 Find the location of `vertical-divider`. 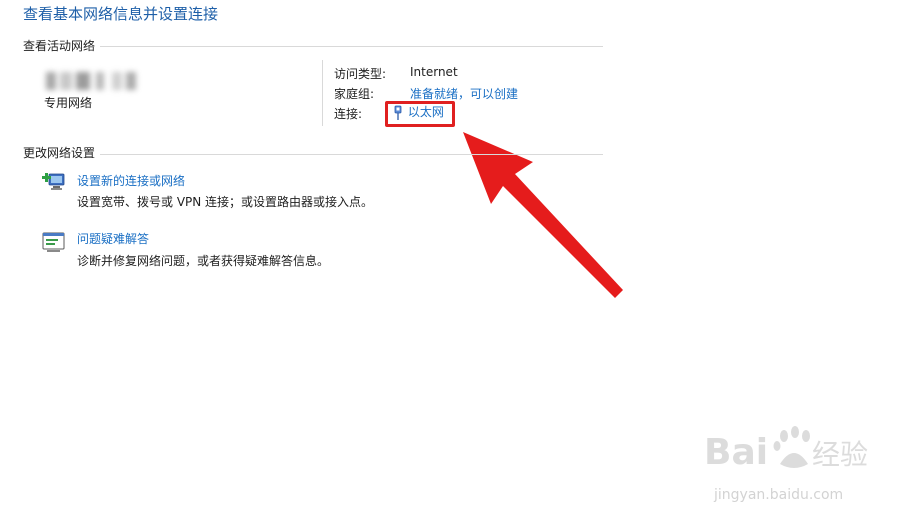

vertical-divider is located at coordinates (322, 93).